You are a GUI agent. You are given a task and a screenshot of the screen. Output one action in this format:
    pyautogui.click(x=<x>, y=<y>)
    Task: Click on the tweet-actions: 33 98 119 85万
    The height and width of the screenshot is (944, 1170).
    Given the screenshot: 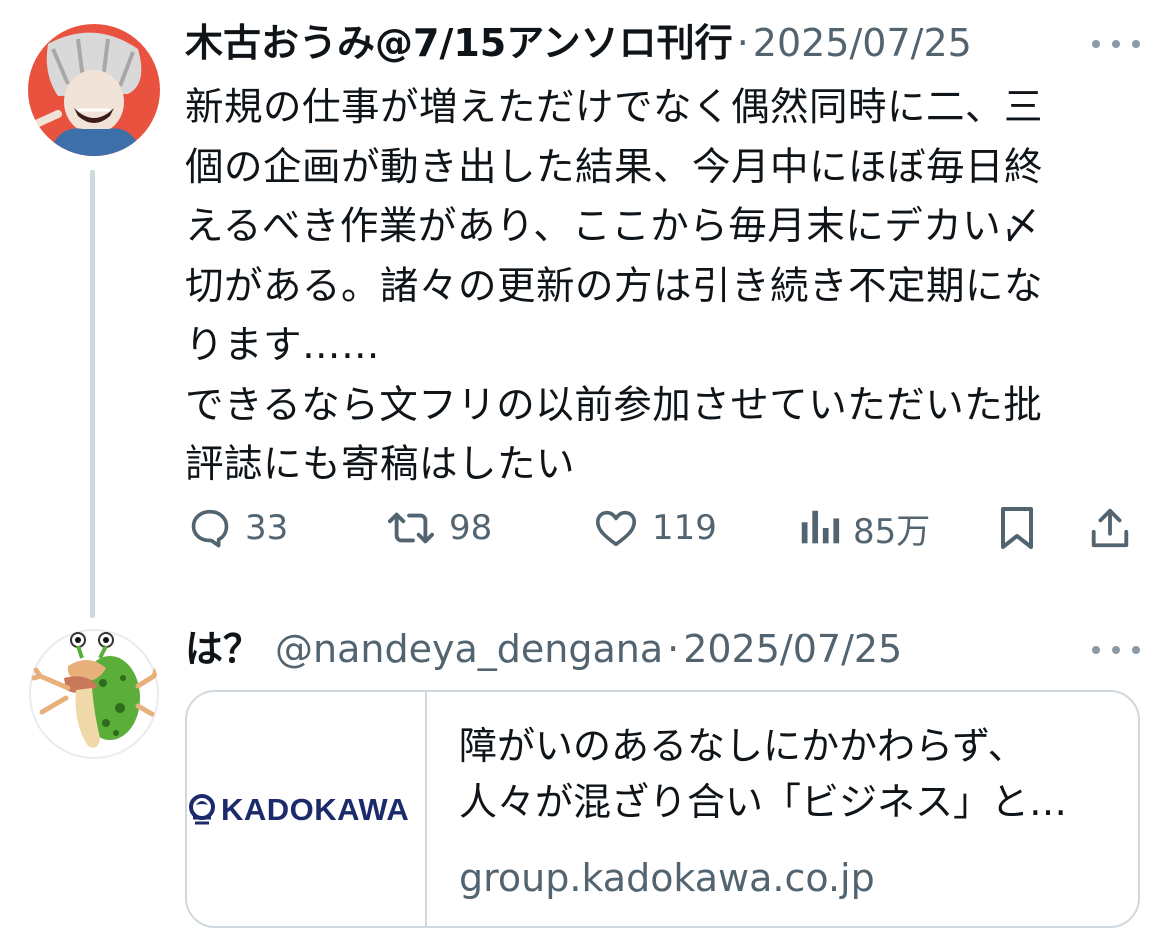 What is the action you would take?
    pyautogui.click(x=665, y=528)
    